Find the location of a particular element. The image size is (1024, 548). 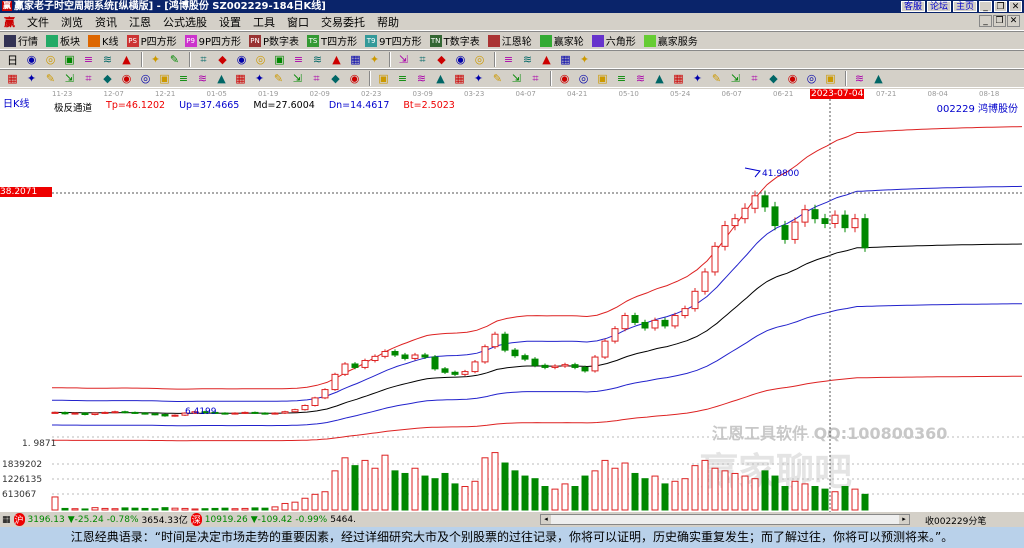

red-grid-icon: ⌗ is located at coordinates (316, 78).